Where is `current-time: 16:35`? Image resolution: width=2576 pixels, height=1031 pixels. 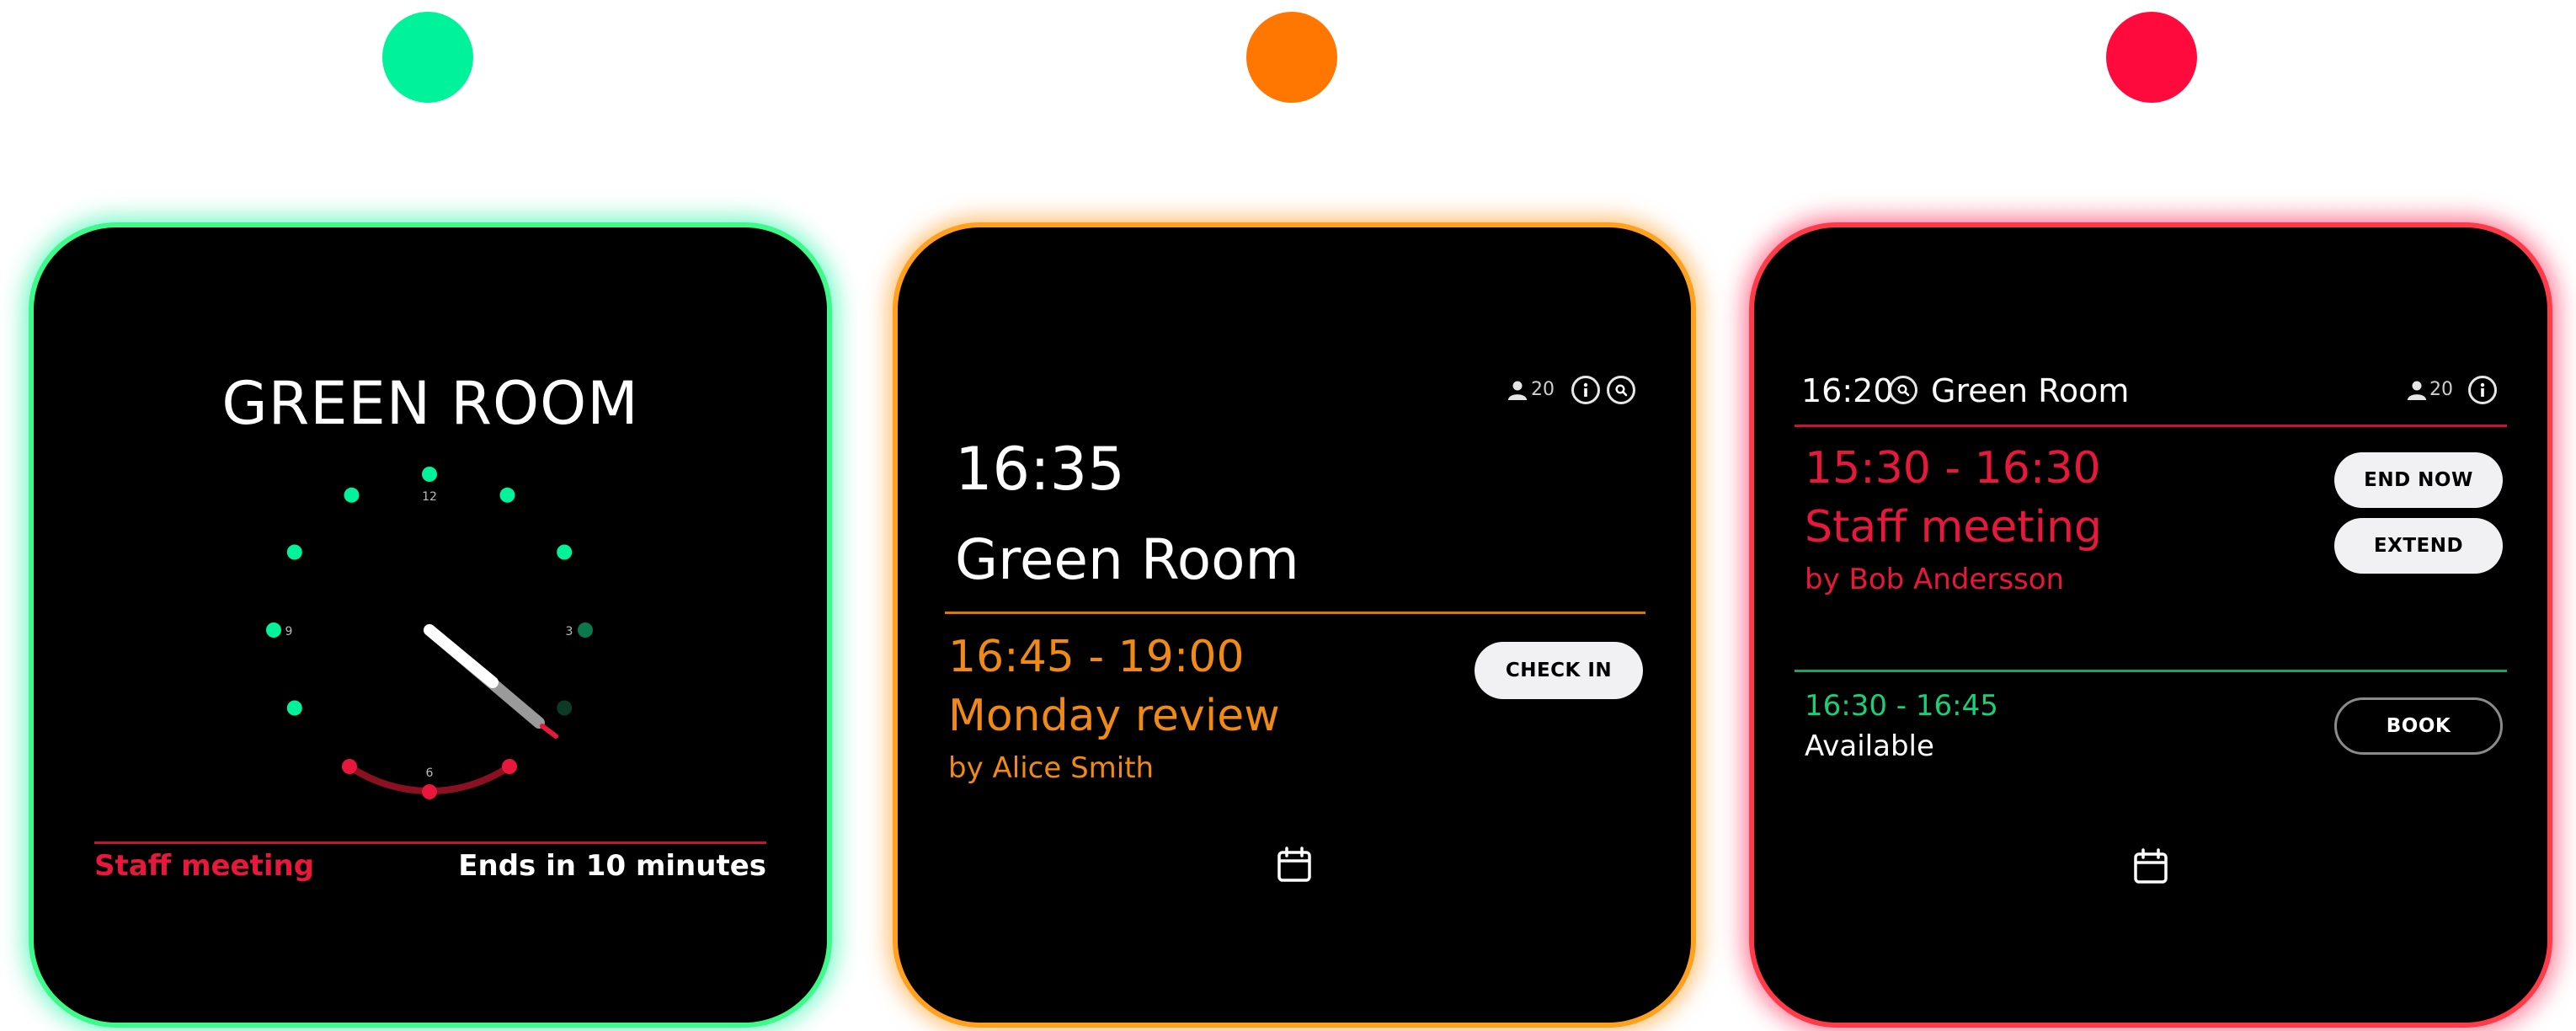 current-time: 16:35 is located at coordinates (1040, 469).